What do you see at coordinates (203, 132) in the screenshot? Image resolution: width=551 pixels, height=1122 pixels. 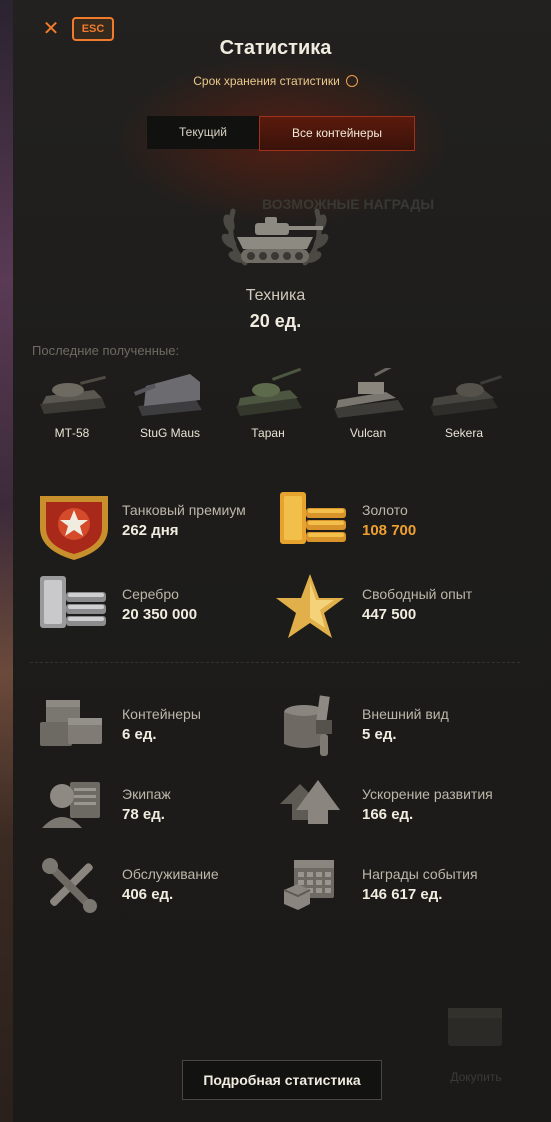 I see `tab-current: Текущий` at bounding box center [203, 132].